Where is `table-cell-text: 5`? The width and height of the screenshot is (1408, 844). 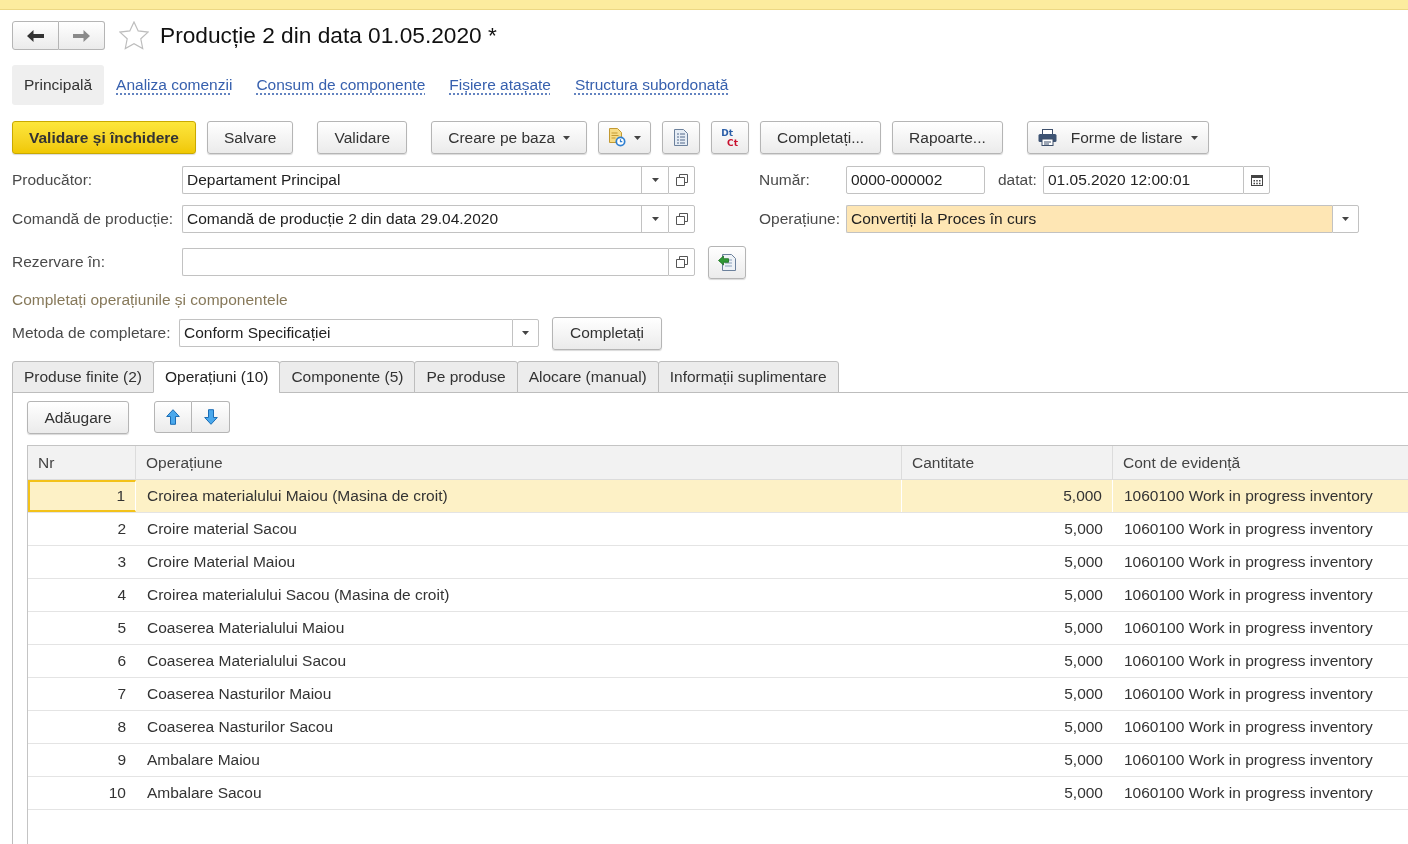
table-cell-text: 5 is located at coordinates (121, 628).